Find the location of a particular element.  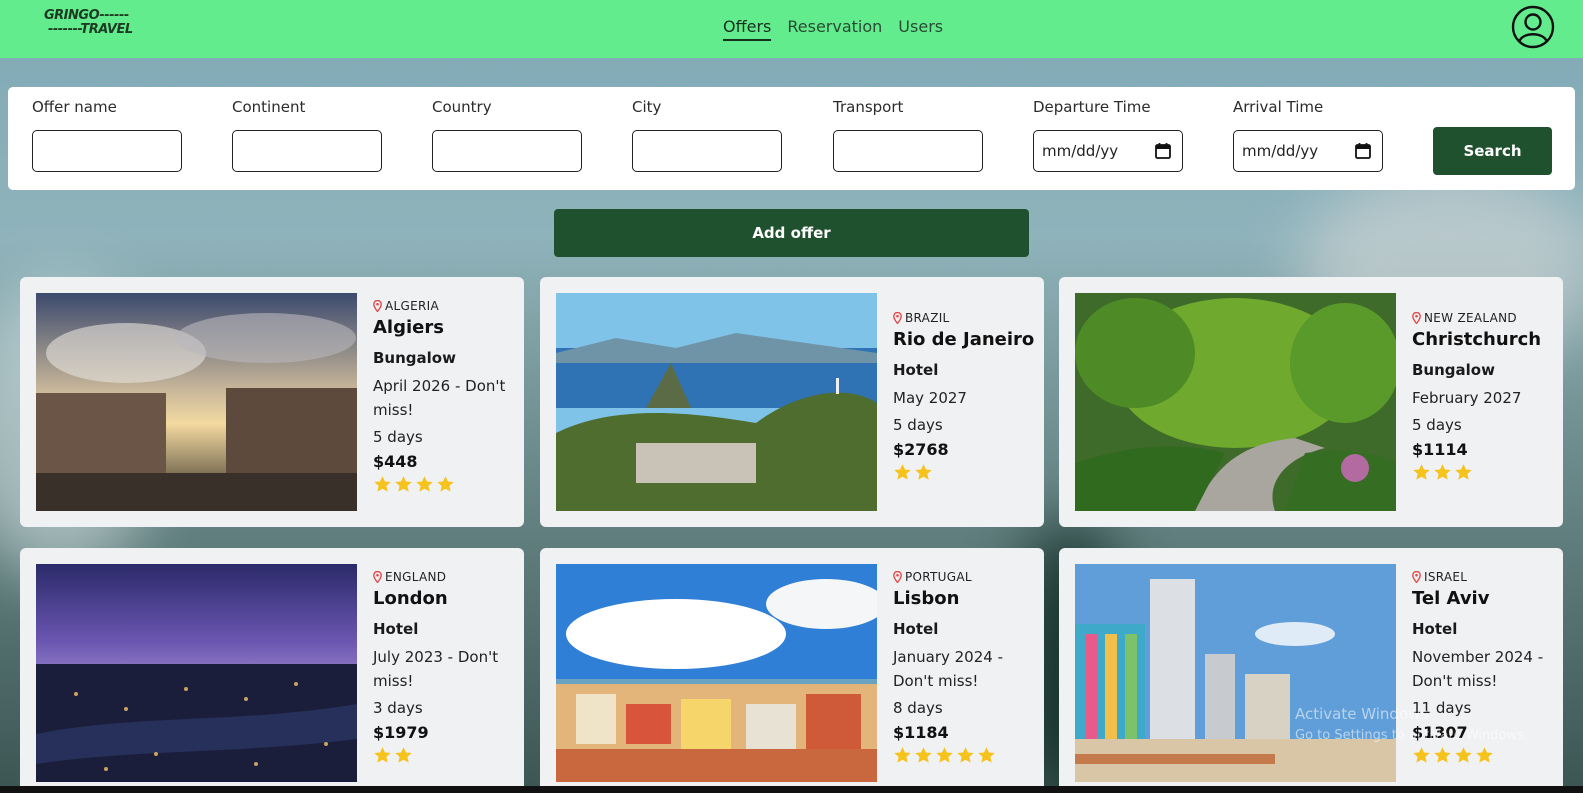

offer-duration: 8 days is located at coordinates (918, 708).